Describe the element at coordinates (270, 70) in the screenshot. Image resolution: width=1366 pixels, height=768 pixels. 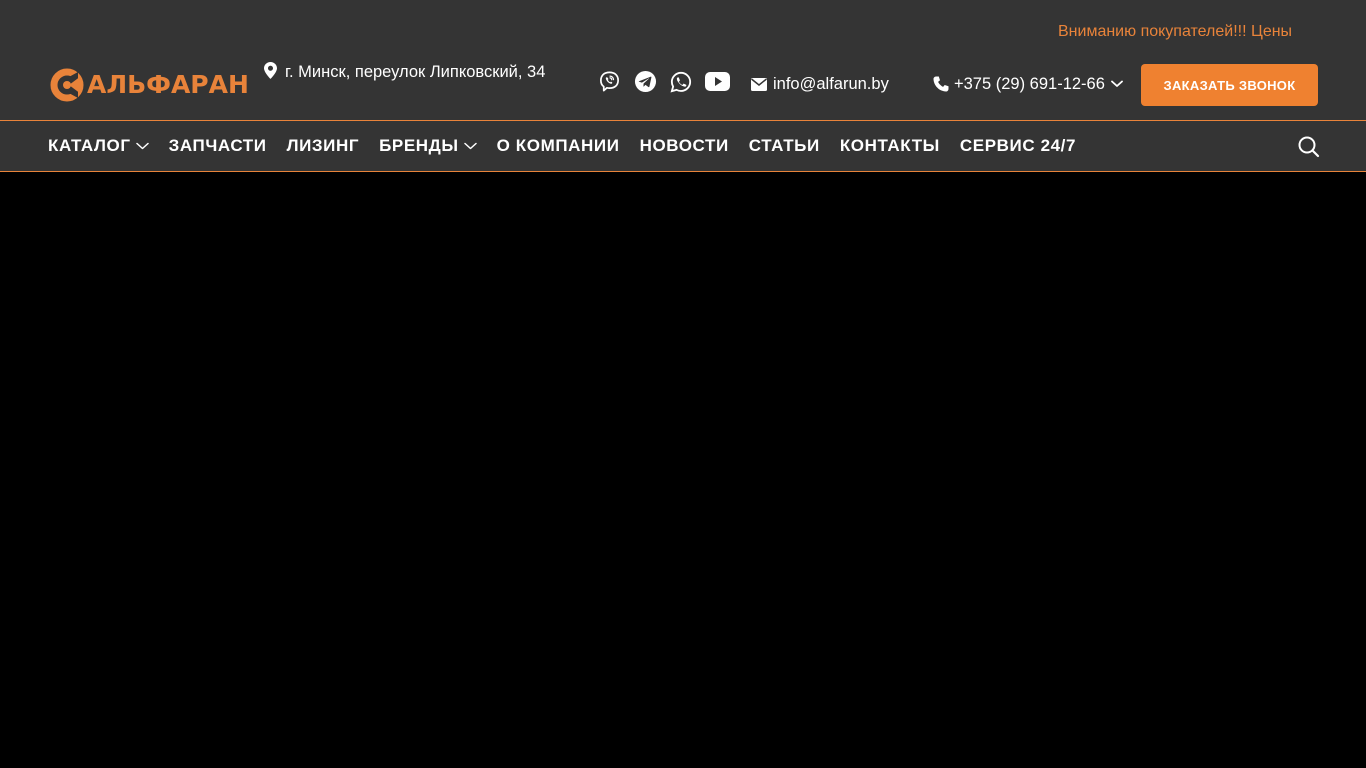
I see `map-pin-icon` at that location.